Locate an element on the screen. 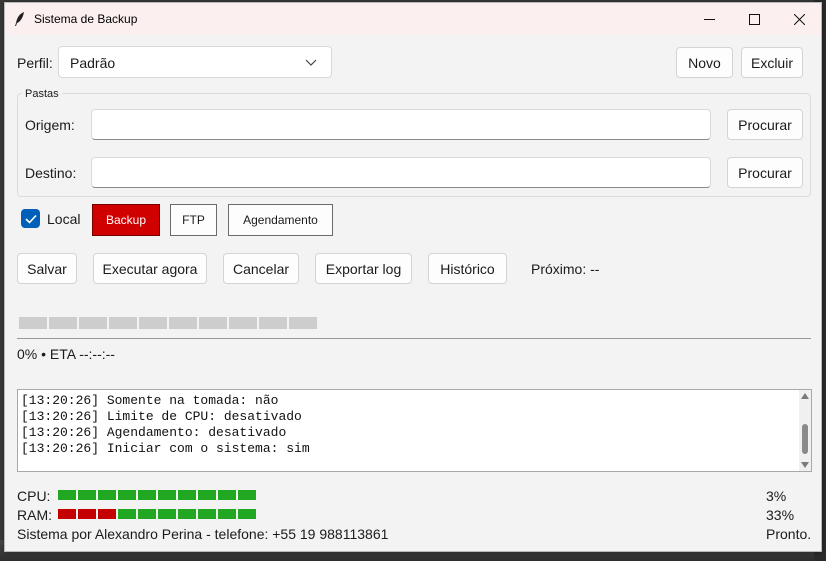 The height and width of the screenshot is (561, 826). next-run-label: Próximo: -- is located at coordinates (565, 269).